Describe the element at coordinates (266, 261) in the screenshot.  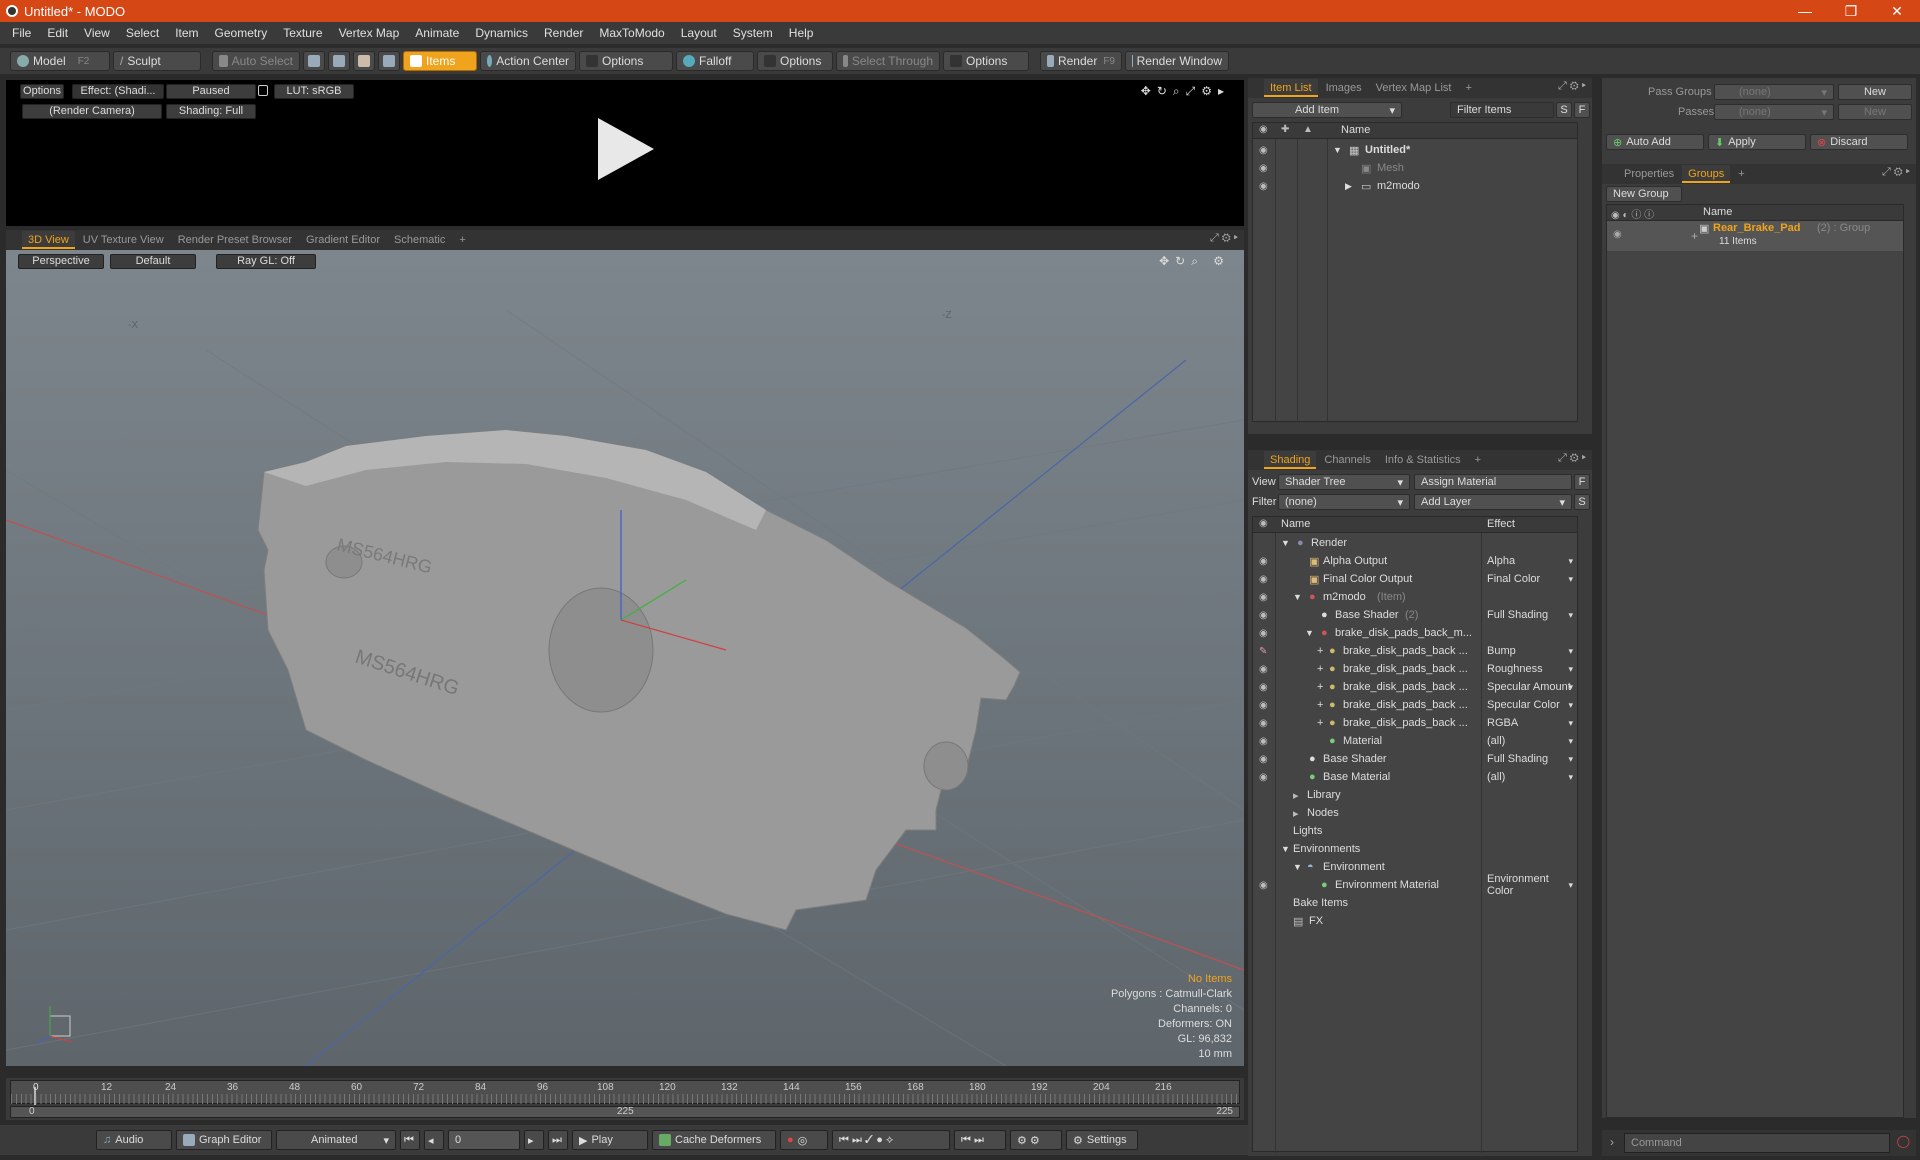
I see `raygl-dropdown: Ray GL: Off` at that location.